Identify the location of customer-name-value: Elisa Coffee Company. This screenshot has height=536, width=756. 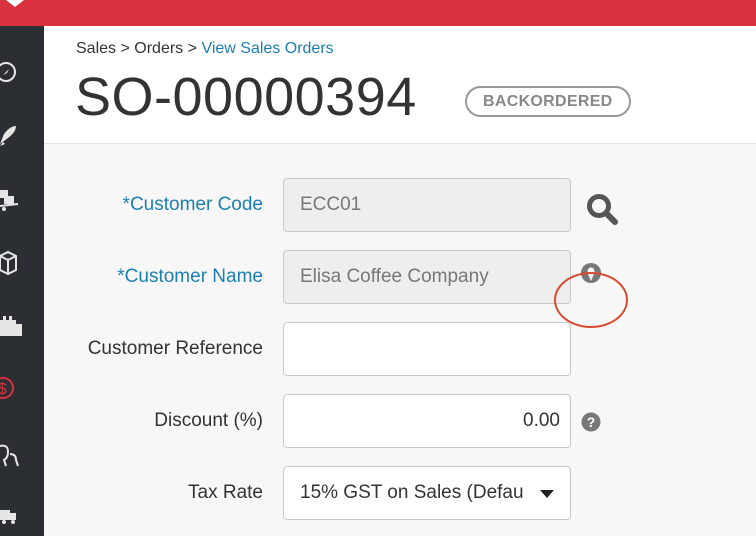
(394, 276).